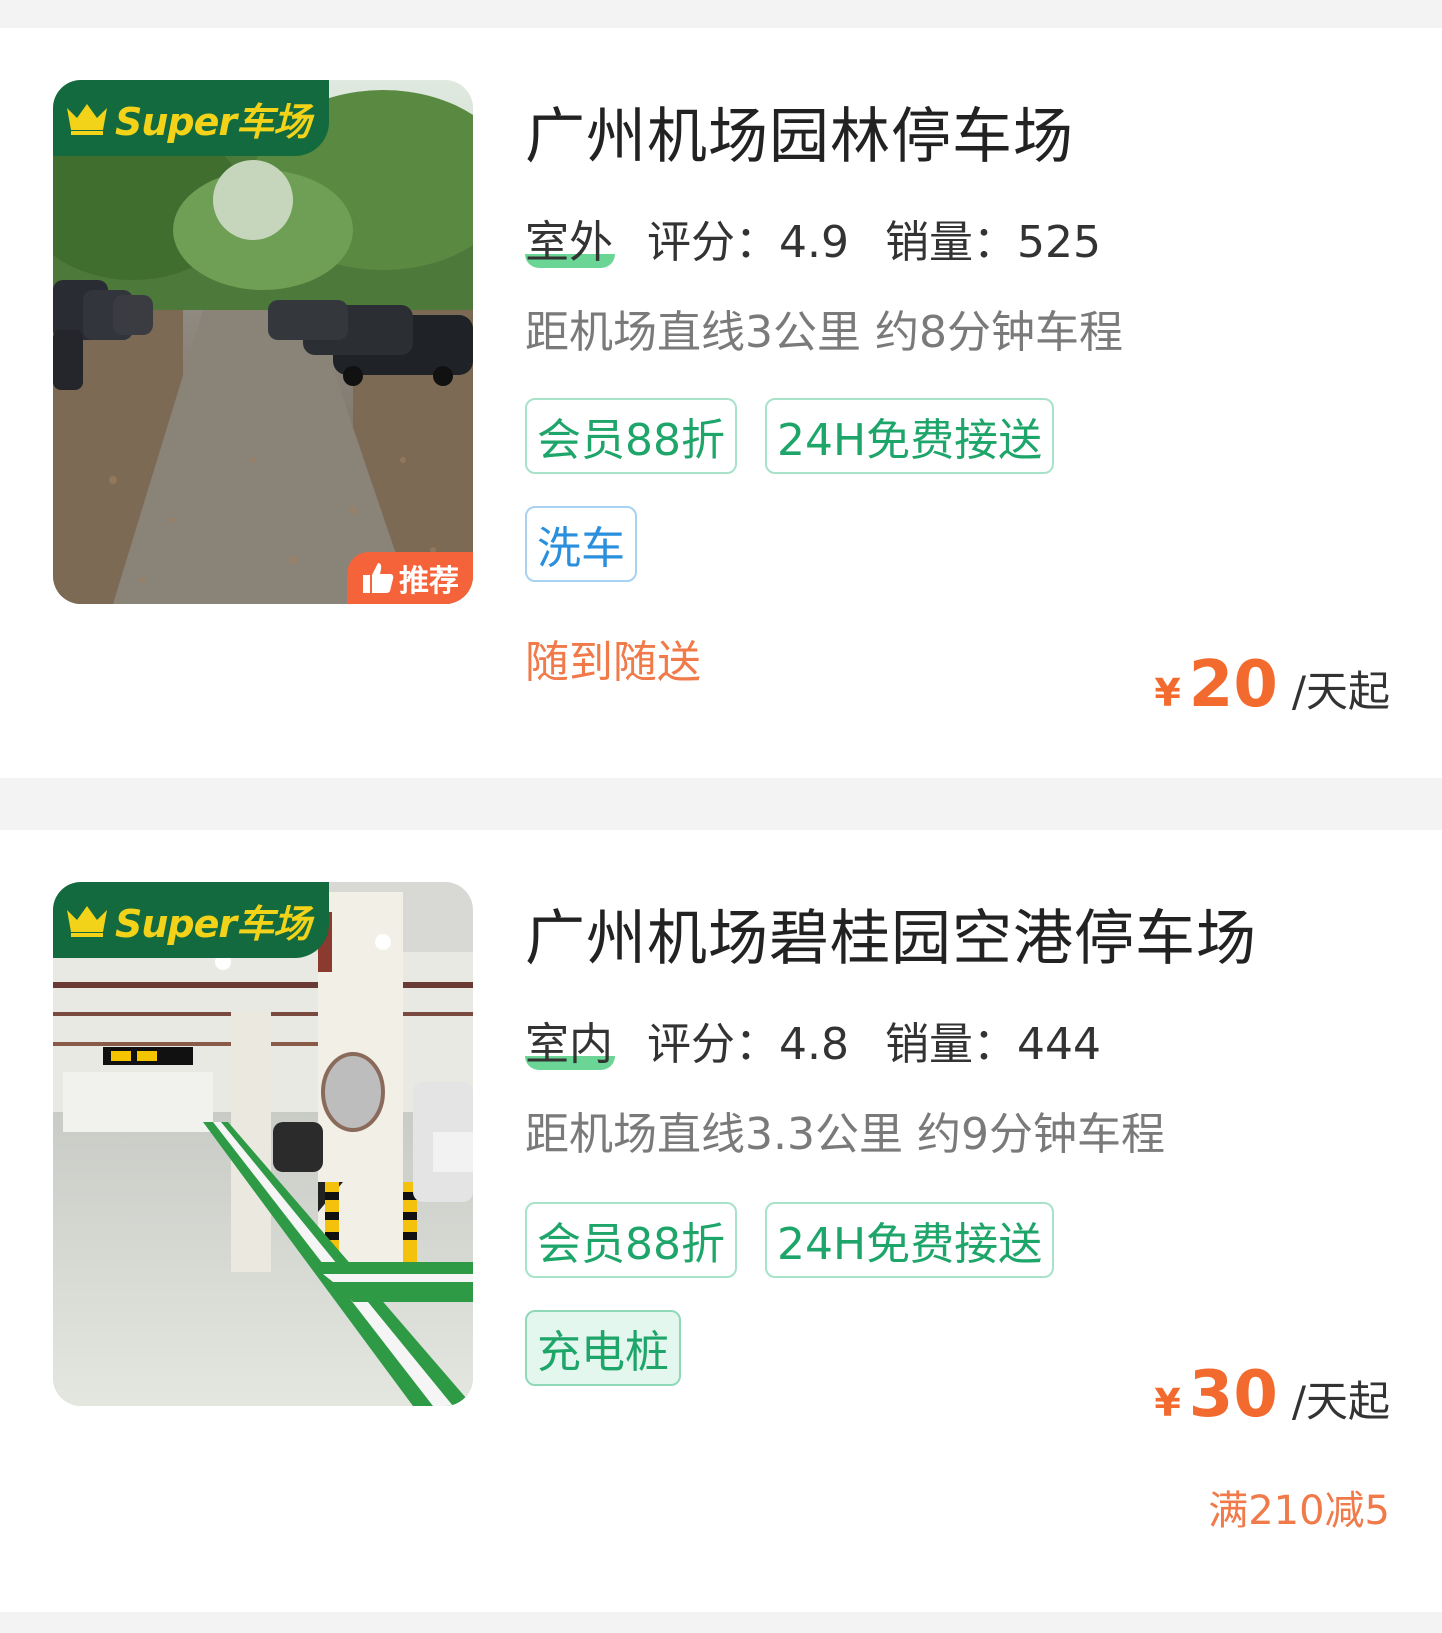 The height and width of the screenshot is (1633, 1442). I want to click on rating: 评分：4.9, so click(748, 242).